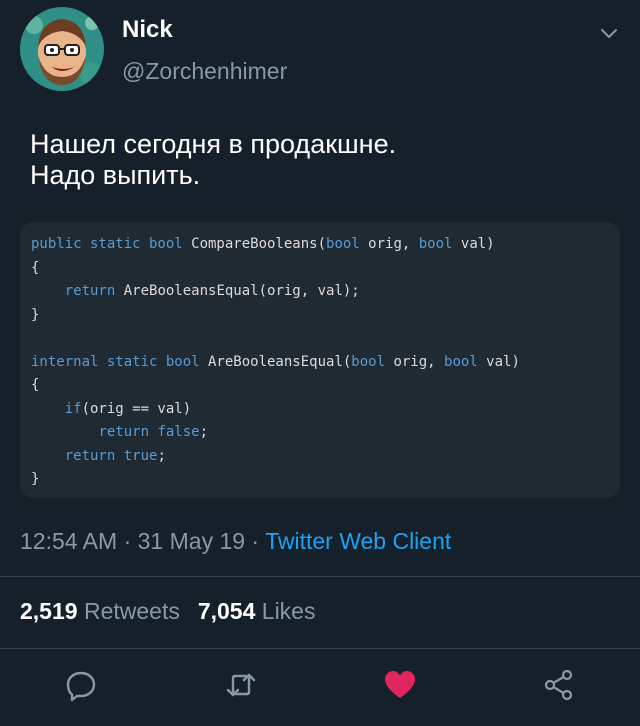 This screenshot has width=640, height=726. What do you see at coordinates (288, 611) in the screenshot?
I see `likes-label: Likes` at bounding box center [288, 611].